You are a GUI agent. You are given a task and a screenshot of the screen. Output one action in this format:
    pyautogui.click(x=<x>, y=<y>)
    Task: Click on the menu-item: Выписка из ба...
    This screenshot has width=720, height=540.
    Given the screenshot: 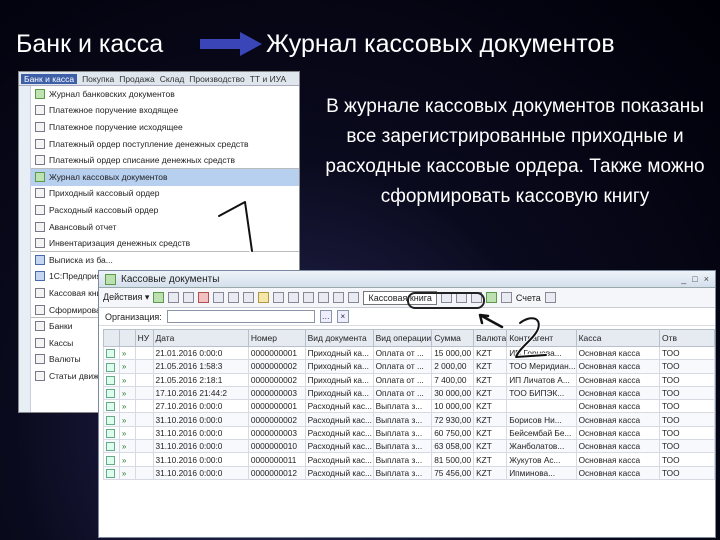 What is the action you would take?
    pyautogui.click(x=165, y=260)
    